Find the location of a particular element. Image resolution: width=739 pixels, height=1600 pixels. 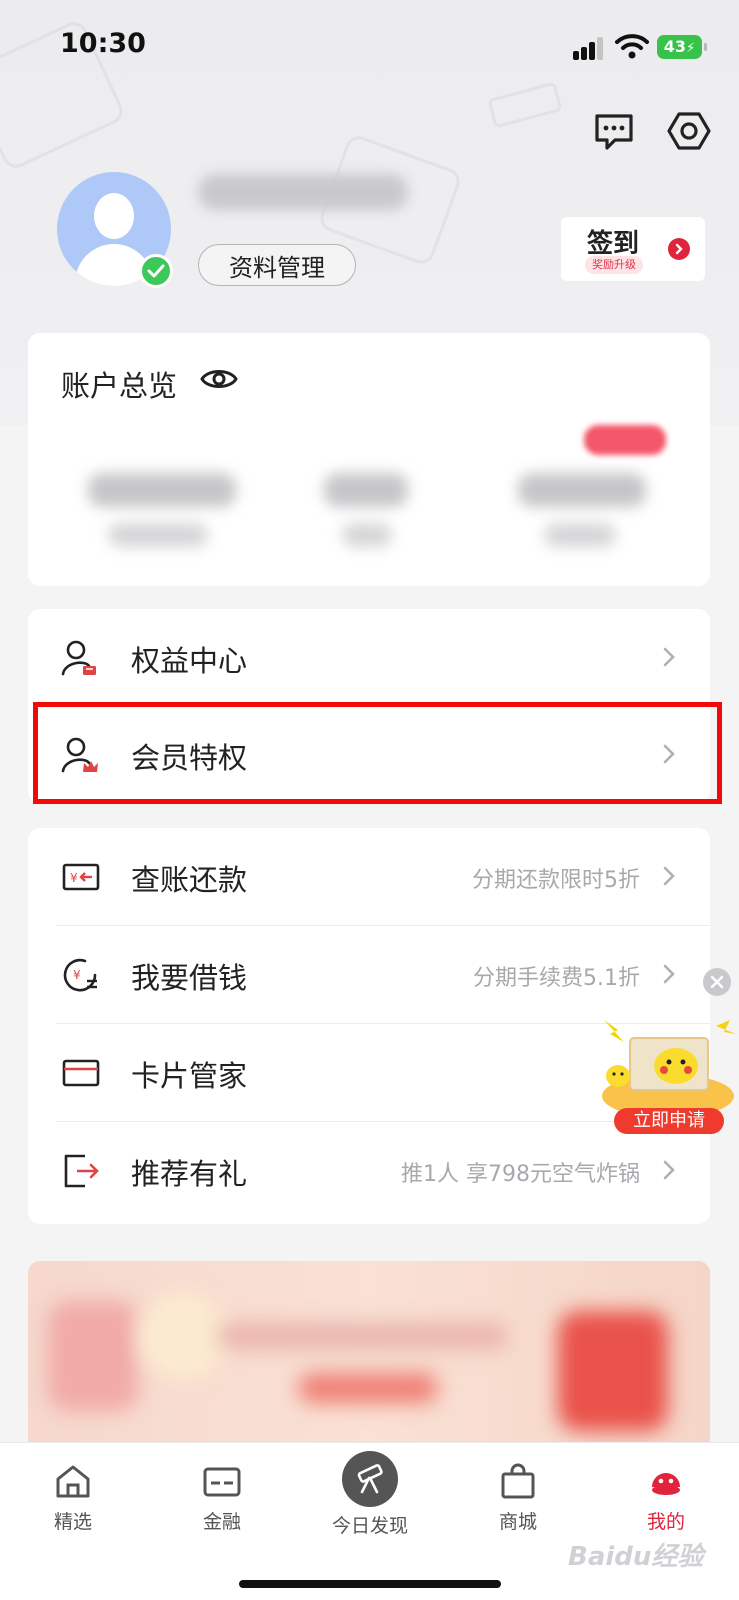

menu-label: 权益中心 is located at coordinates (189, 661).